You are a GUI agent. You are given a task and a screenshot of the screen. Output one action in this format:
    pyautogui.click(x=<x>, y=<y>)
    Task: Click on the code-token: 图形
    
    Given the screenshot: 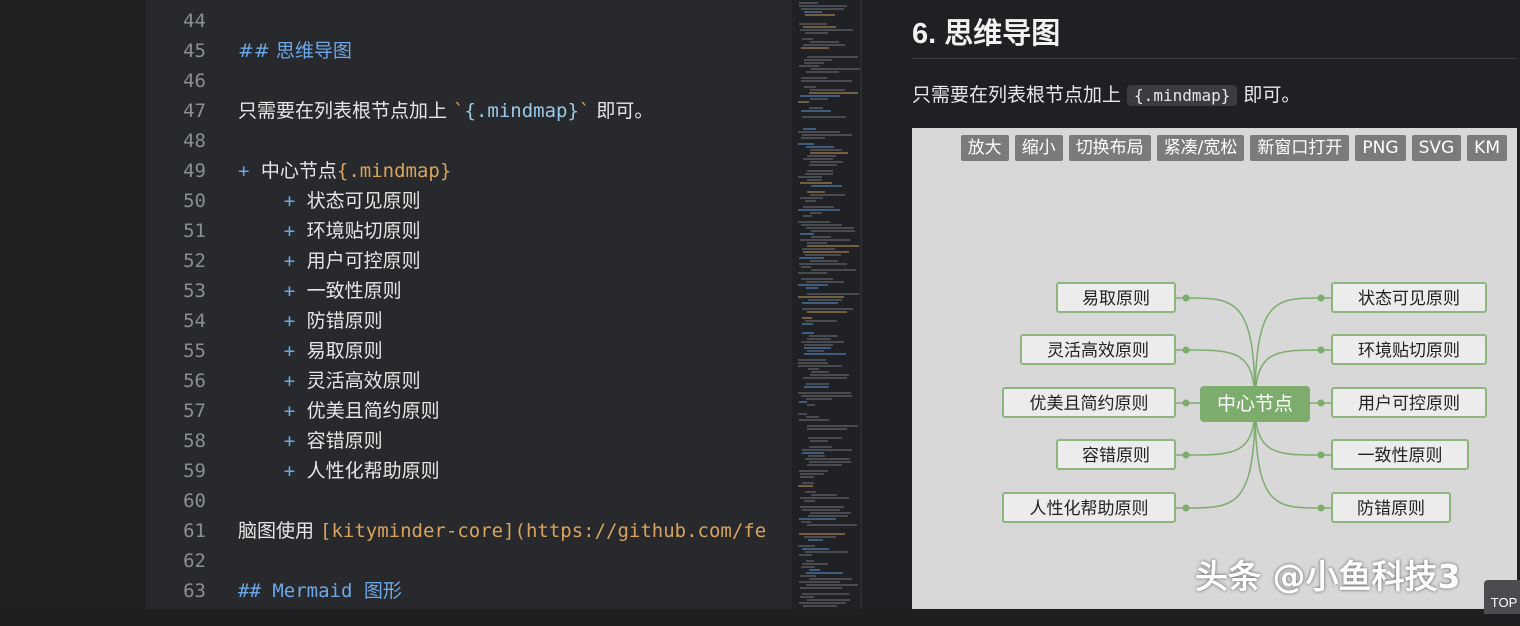 What is the action you would take?
    pyautogui.click(x=382, y=591)
    